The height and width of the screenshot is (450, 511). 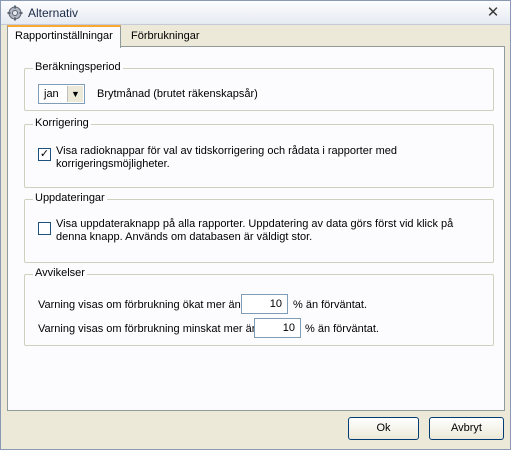 I want to click on period-label: Brytmånad (brutet räkenskapsår), so click(x=177, y=94).